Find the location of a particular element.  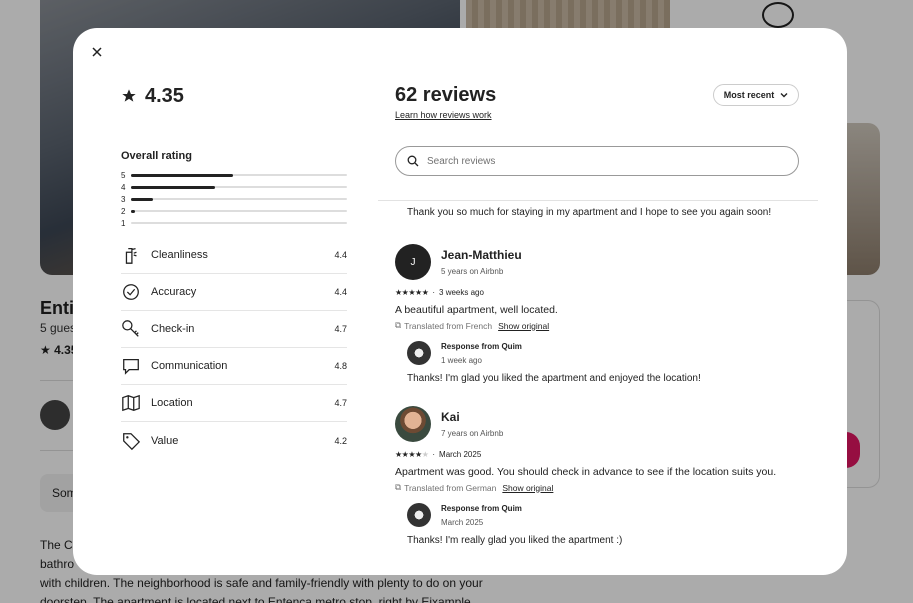

translation-note: ⧉ Translated from French Show original is located at coordinates (600, 325).